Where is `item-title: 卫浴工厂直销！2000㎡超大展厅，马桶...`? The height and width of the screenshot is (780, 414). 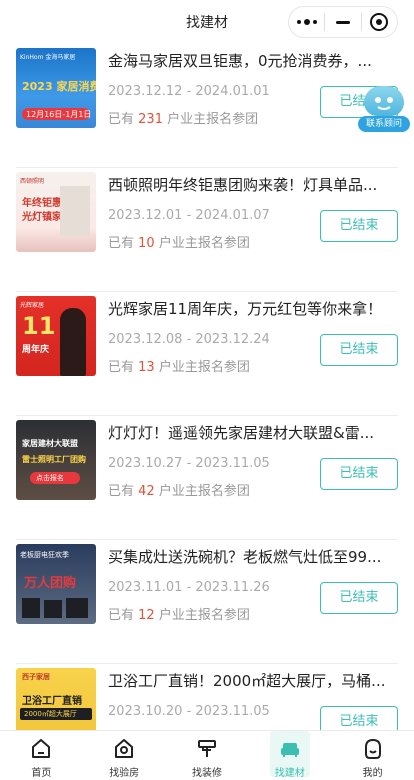
item-title: 卫浴工厂直销！2000㎡超大展厅，马桶... is located at coordinates (253, 680).